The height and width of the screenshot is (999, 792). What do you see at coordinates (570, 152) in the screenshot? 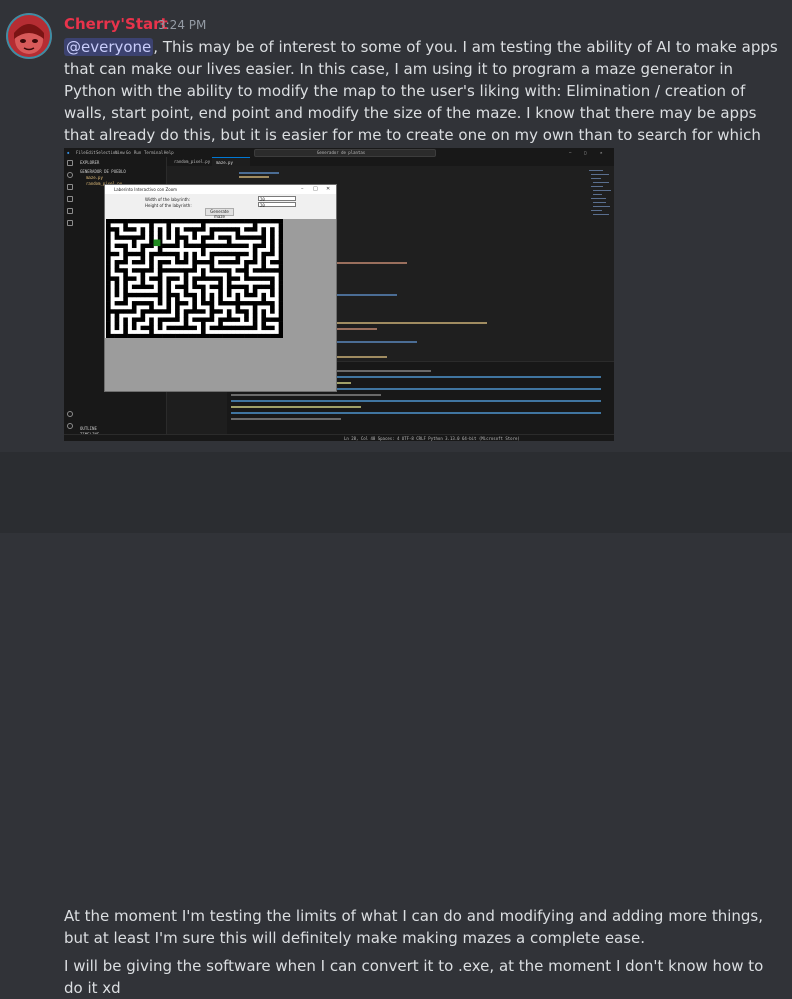
I see `minimize-icon: –` at bounding box center [570, 152].